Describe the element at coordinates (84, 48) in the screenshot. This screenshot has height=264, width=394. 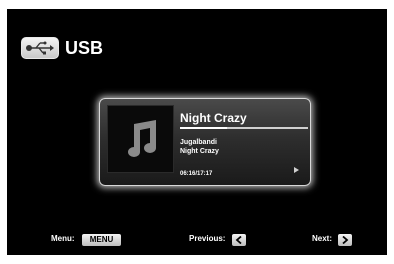
I see `page-title: USB` at that location.